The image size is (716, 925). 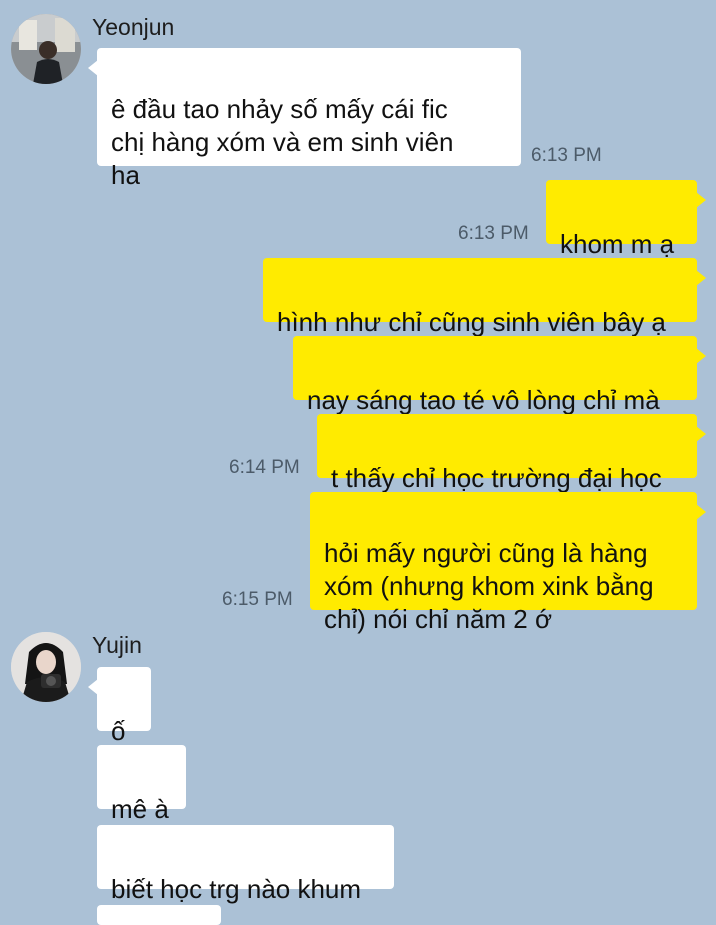 What do you see at coordinates (257, 599) in the screenshot?
I see `message-time: 6:15 PM` at bounding box center [257, 599].